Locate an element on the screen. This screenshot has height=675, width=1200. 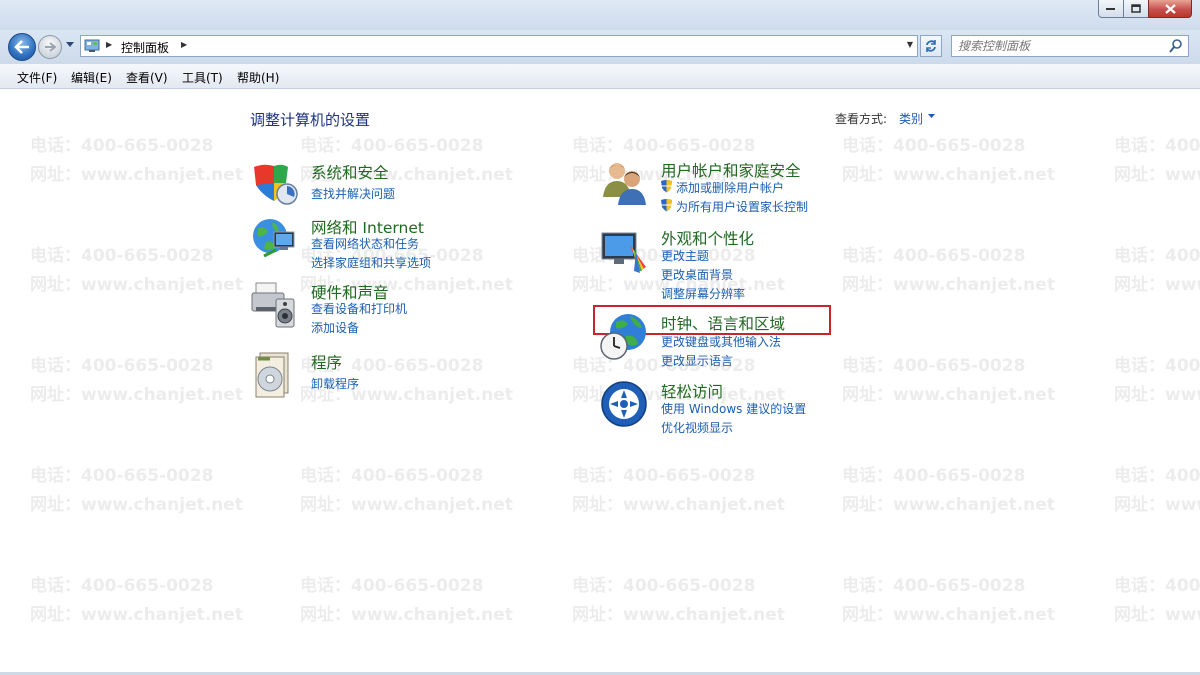
menu-view: 查看(V) is located at coordinates (147, 77).